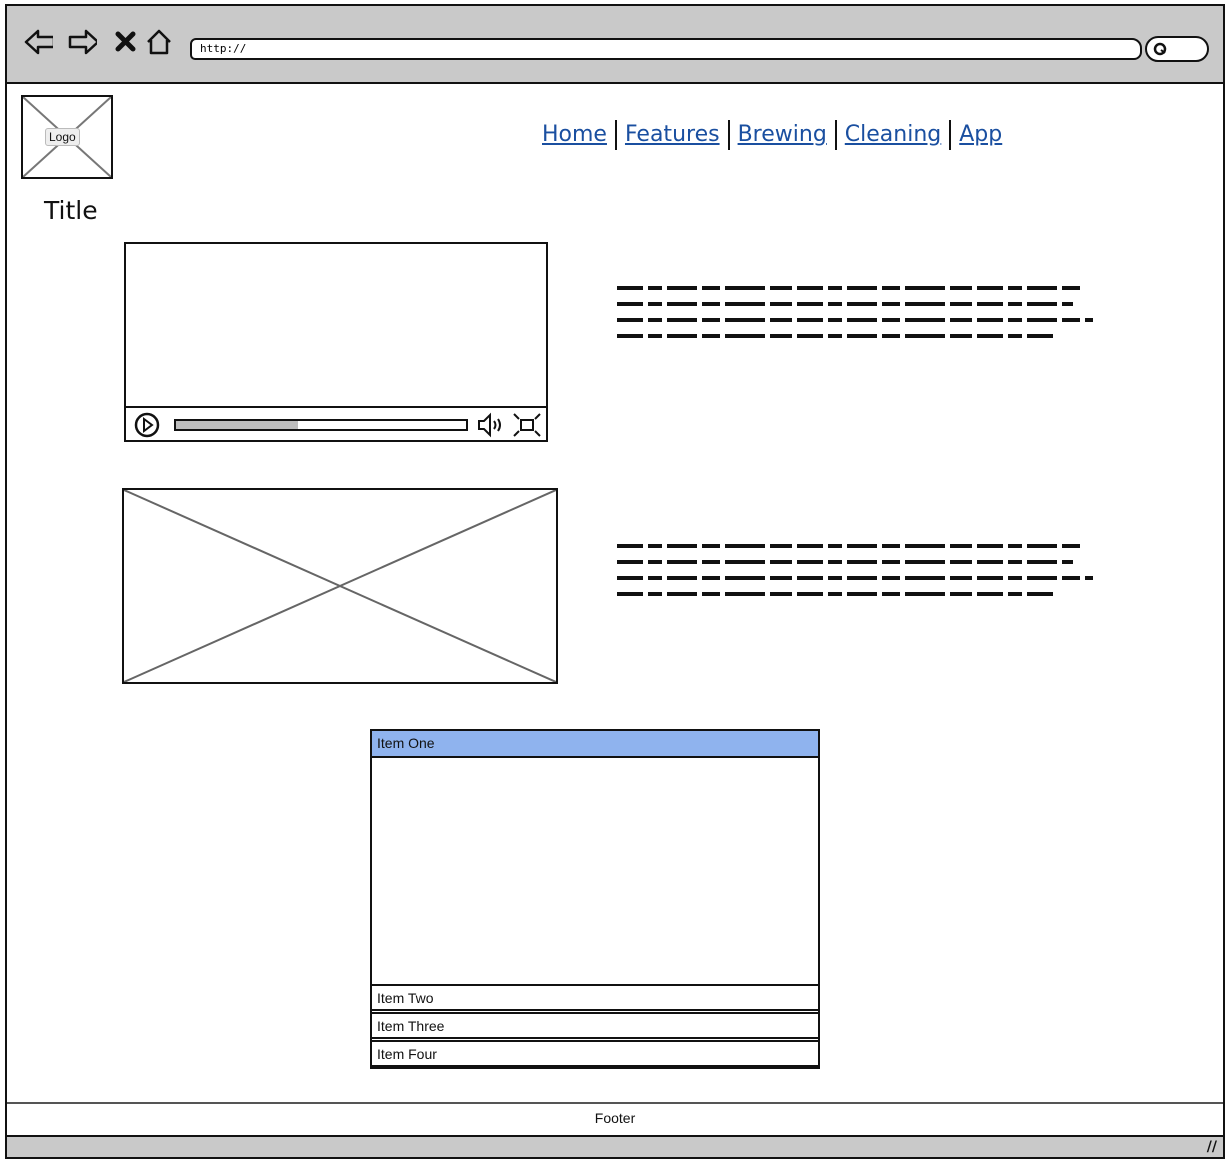 The width and height of the screenshot is (1231, 1162). I want to click on logo-placeholder: Logo, so click(67, 137).